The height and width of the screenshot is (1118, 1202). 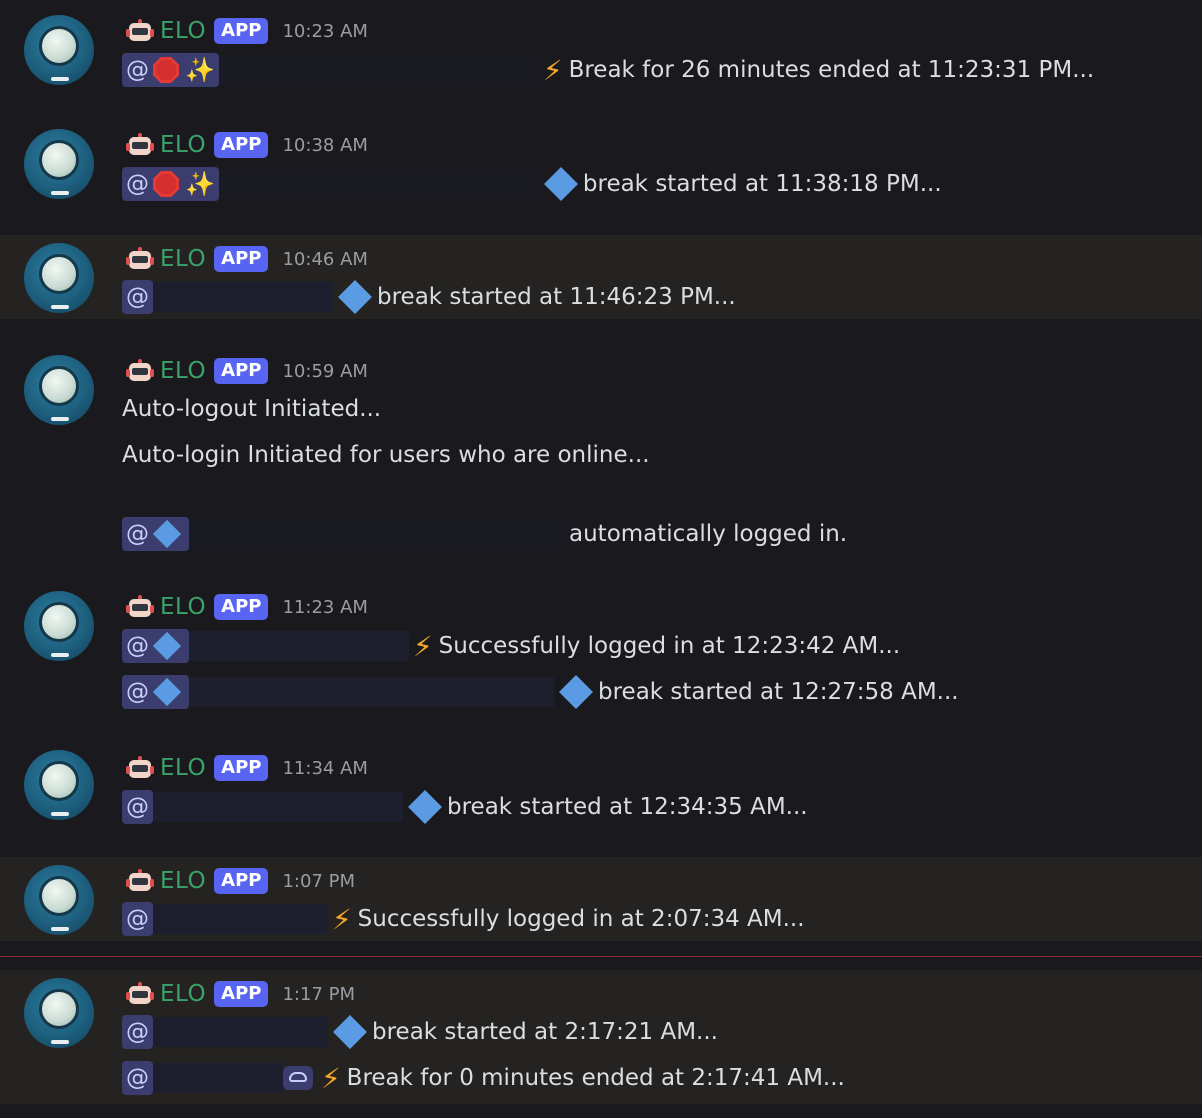 I want to click on message-line: @ automatically logged in., so click(x=484, y=534).